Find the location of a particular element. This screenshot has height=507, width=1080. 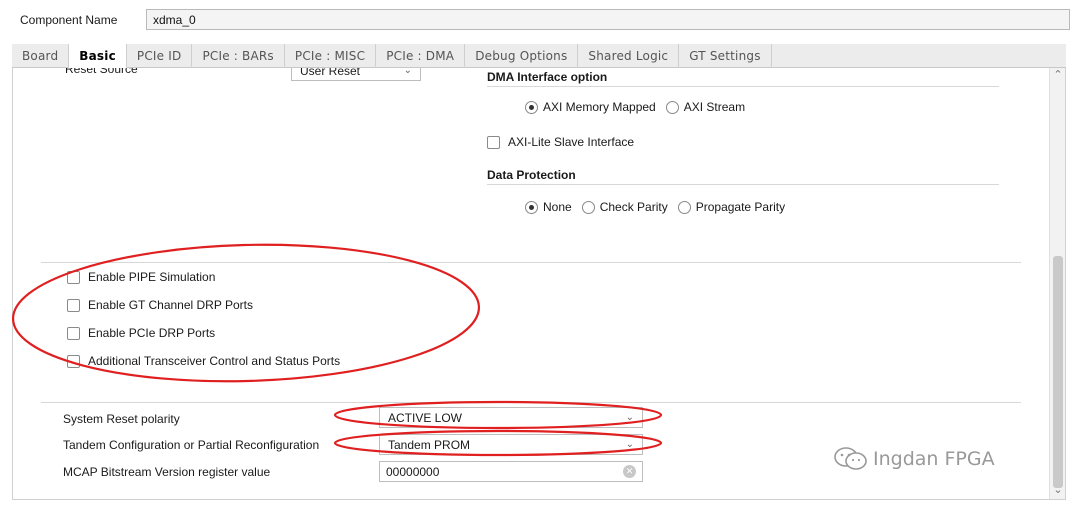

dma-interface-title: DMA Interface option is located at coordinates (547, 77).